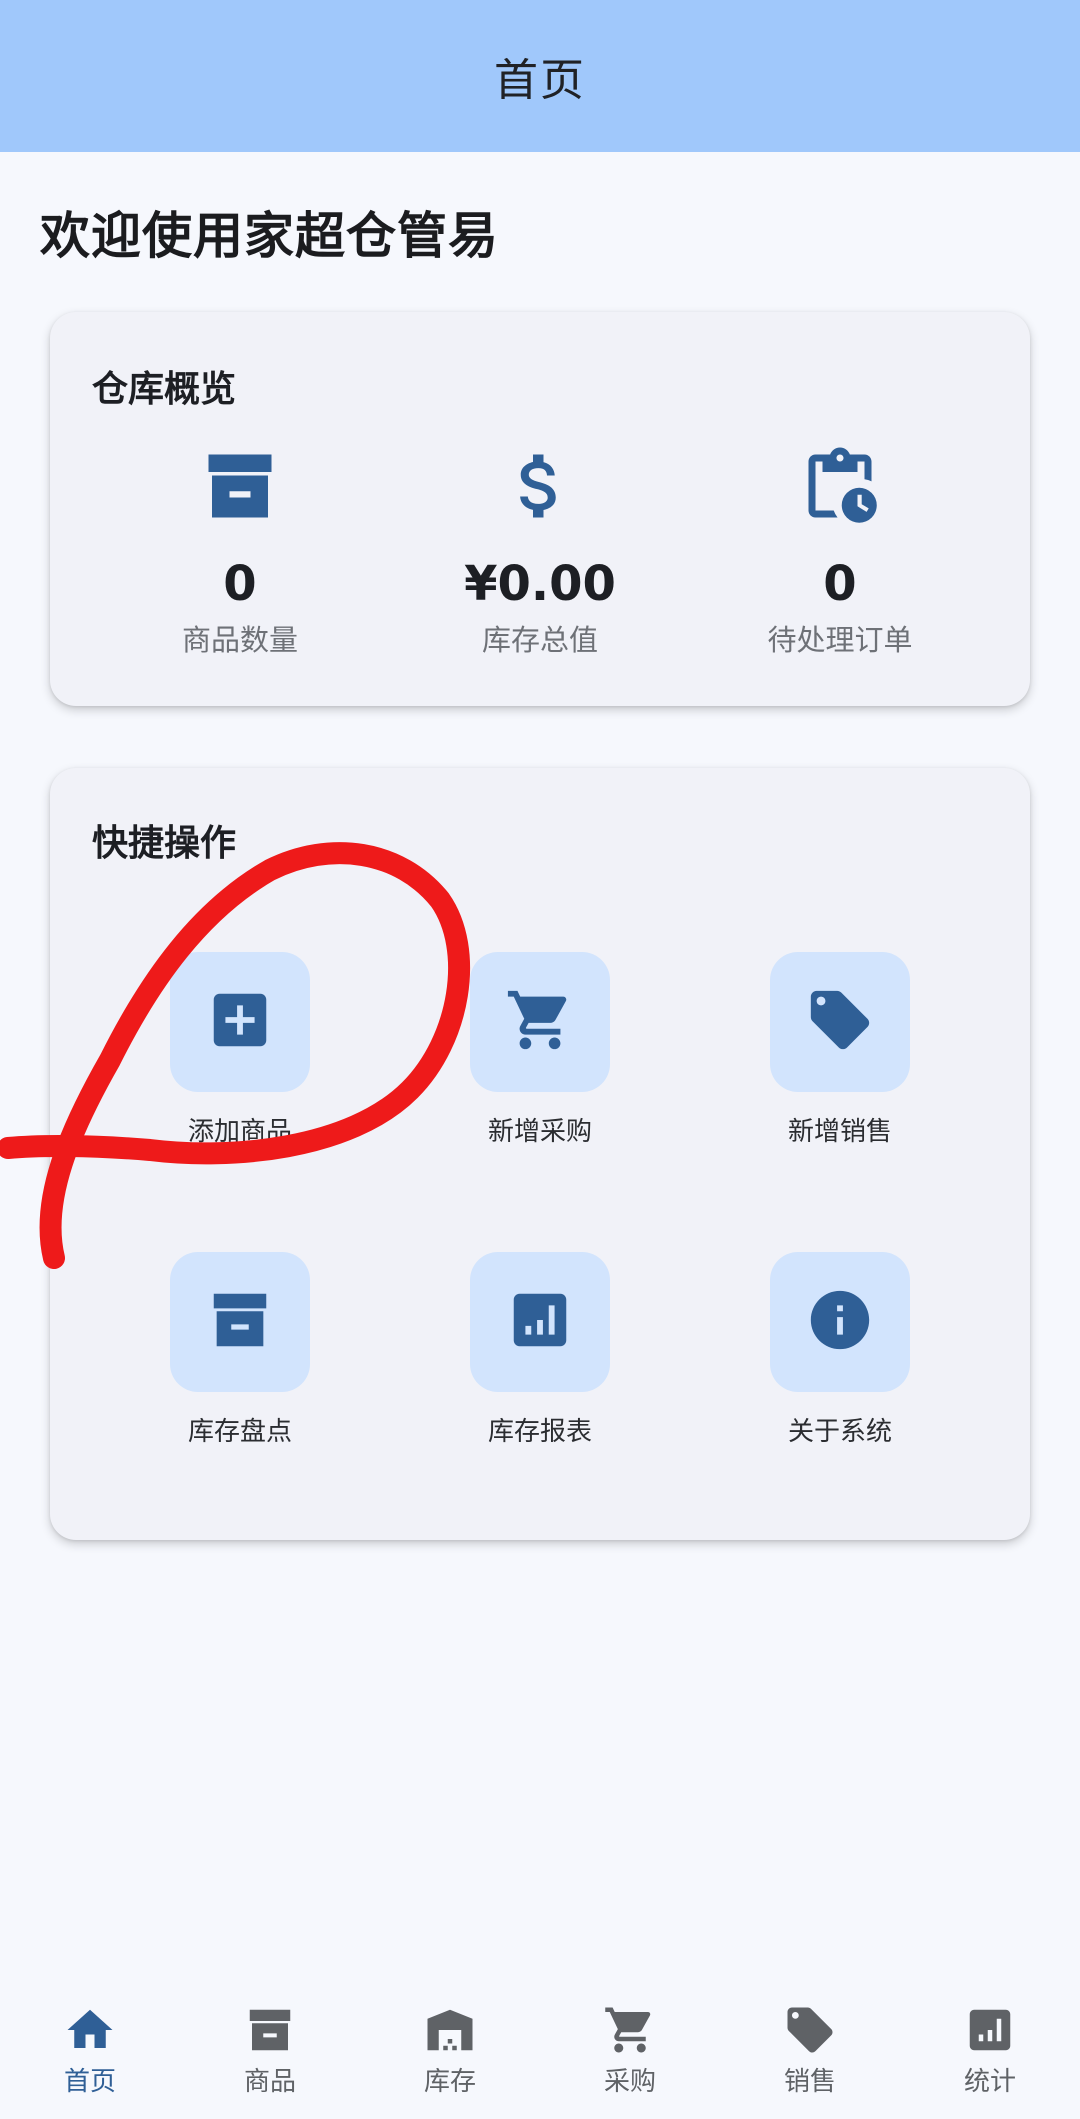  What do you see at coordinates (239, 1132) in the screenshot?
I see `action-label: 添加商品` at bounding box center [239, 1132].